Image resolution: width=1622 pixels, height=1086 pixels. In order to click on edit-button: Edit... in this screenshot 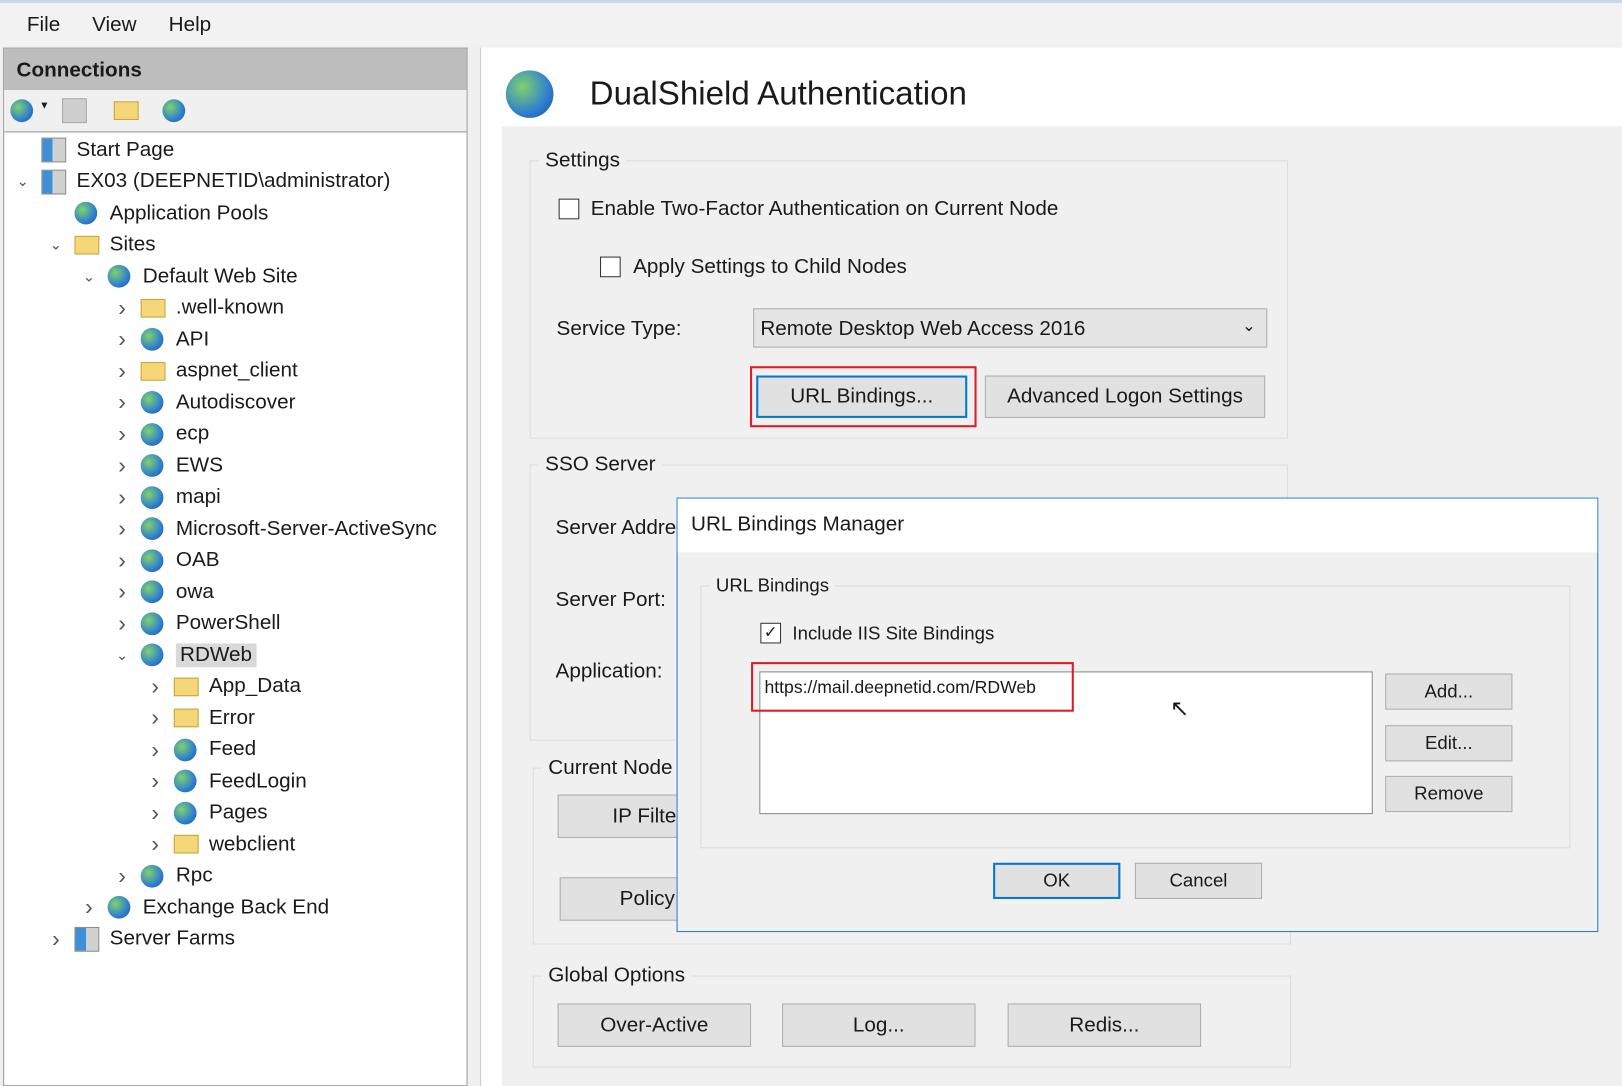, I will do `click(1449, 743)`.